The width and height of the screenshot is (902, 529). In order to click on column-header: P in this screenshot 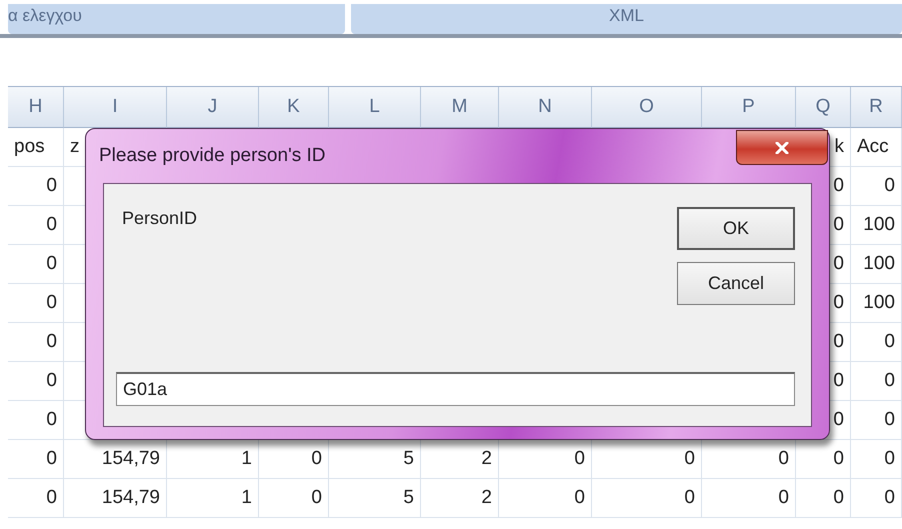, I will do `click(749, 107)`.